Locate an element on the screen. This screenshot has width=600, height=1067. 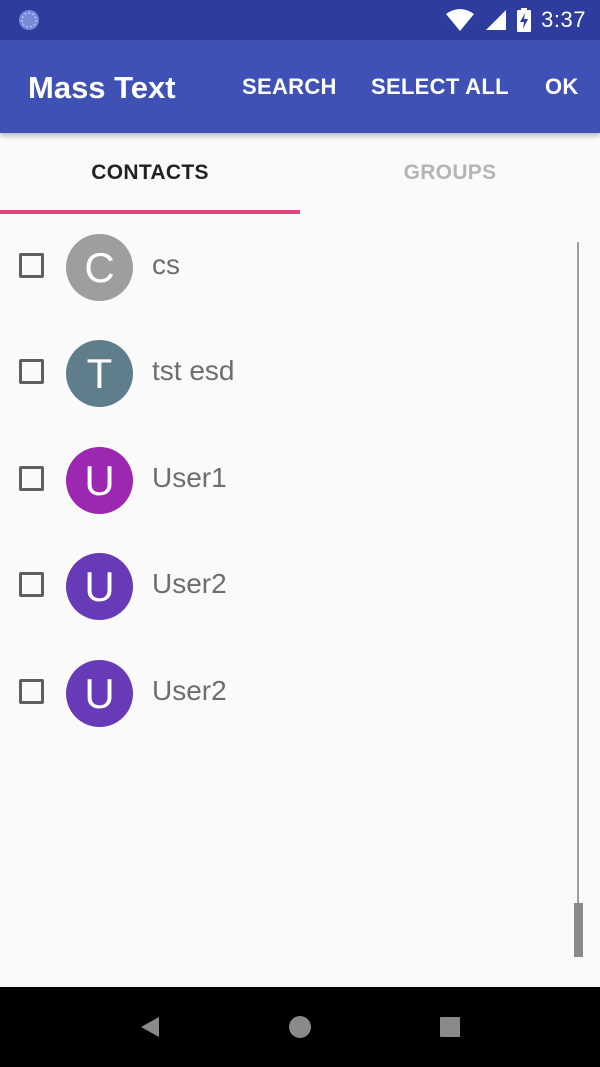
navigation-bar is located at coordinates (300, 1027).